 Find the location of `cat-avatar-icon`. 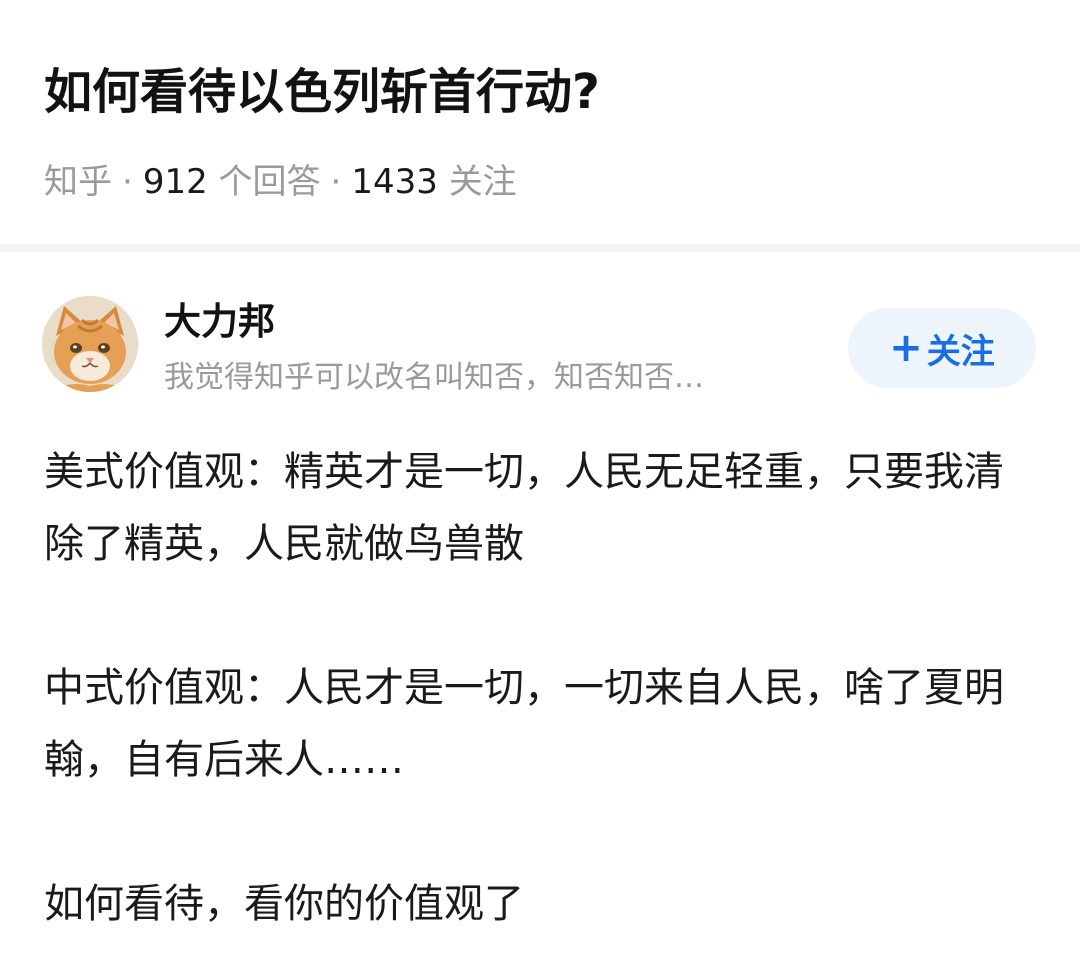

cat-avatar-icon is located at coordinates (90, 344).